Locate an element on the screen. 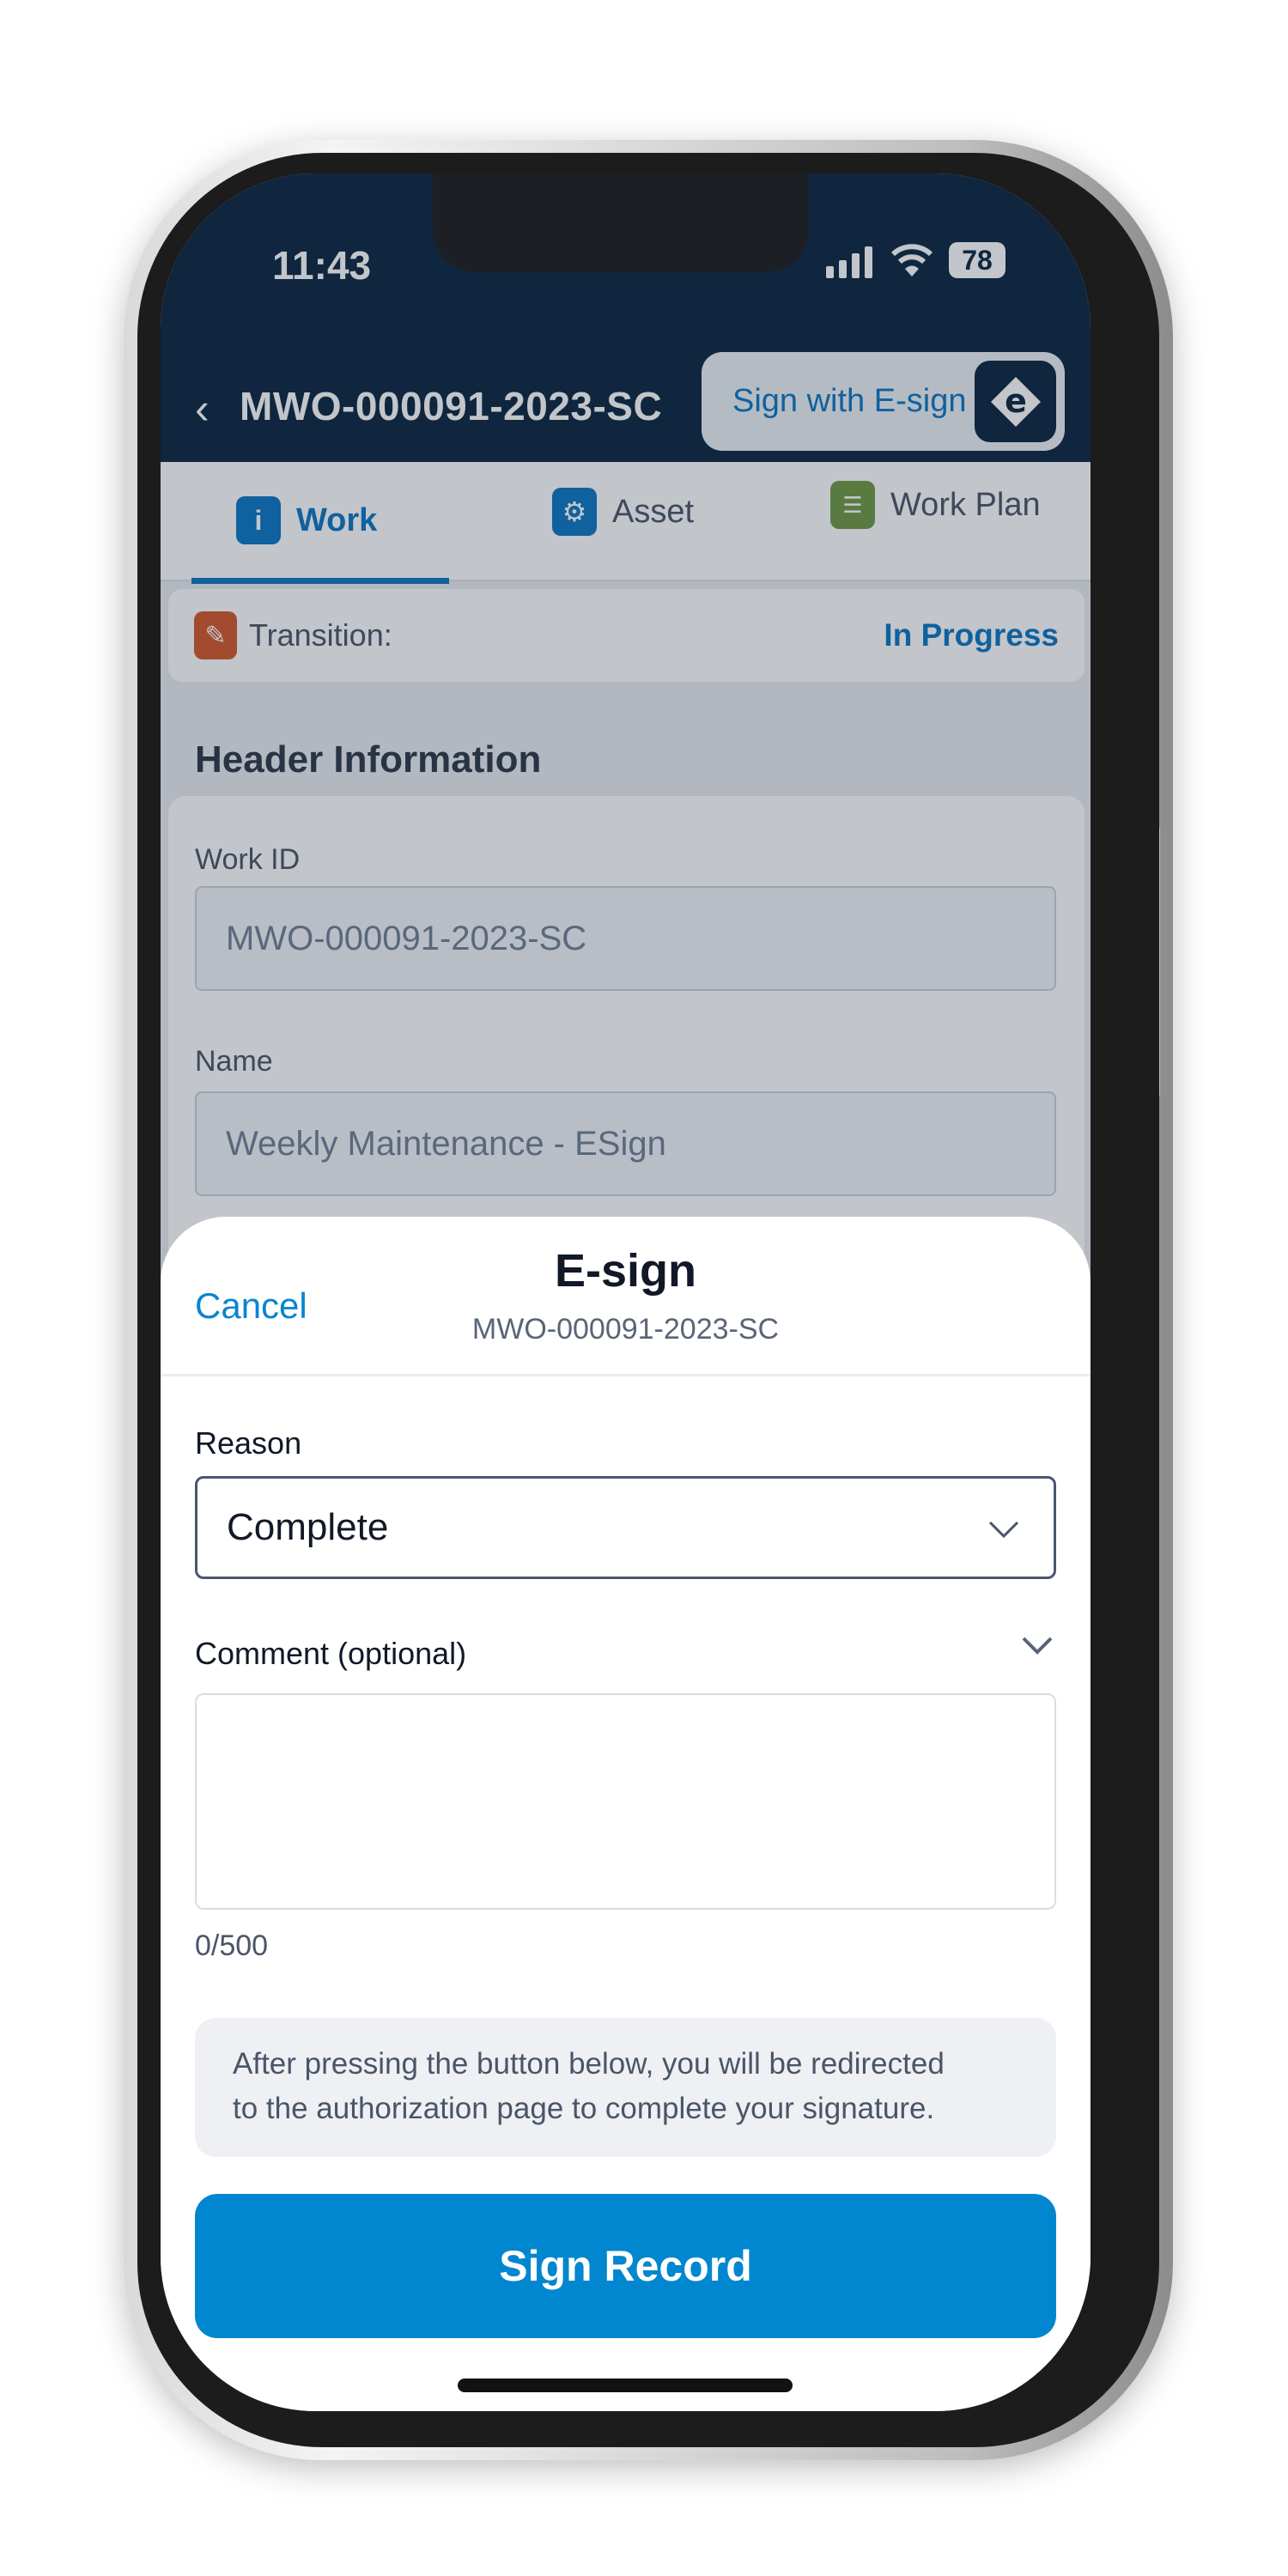 Image resolution: width=1288 pixels, height=2576 pixels. comment-textarea is located at coordinates (625, 1801).